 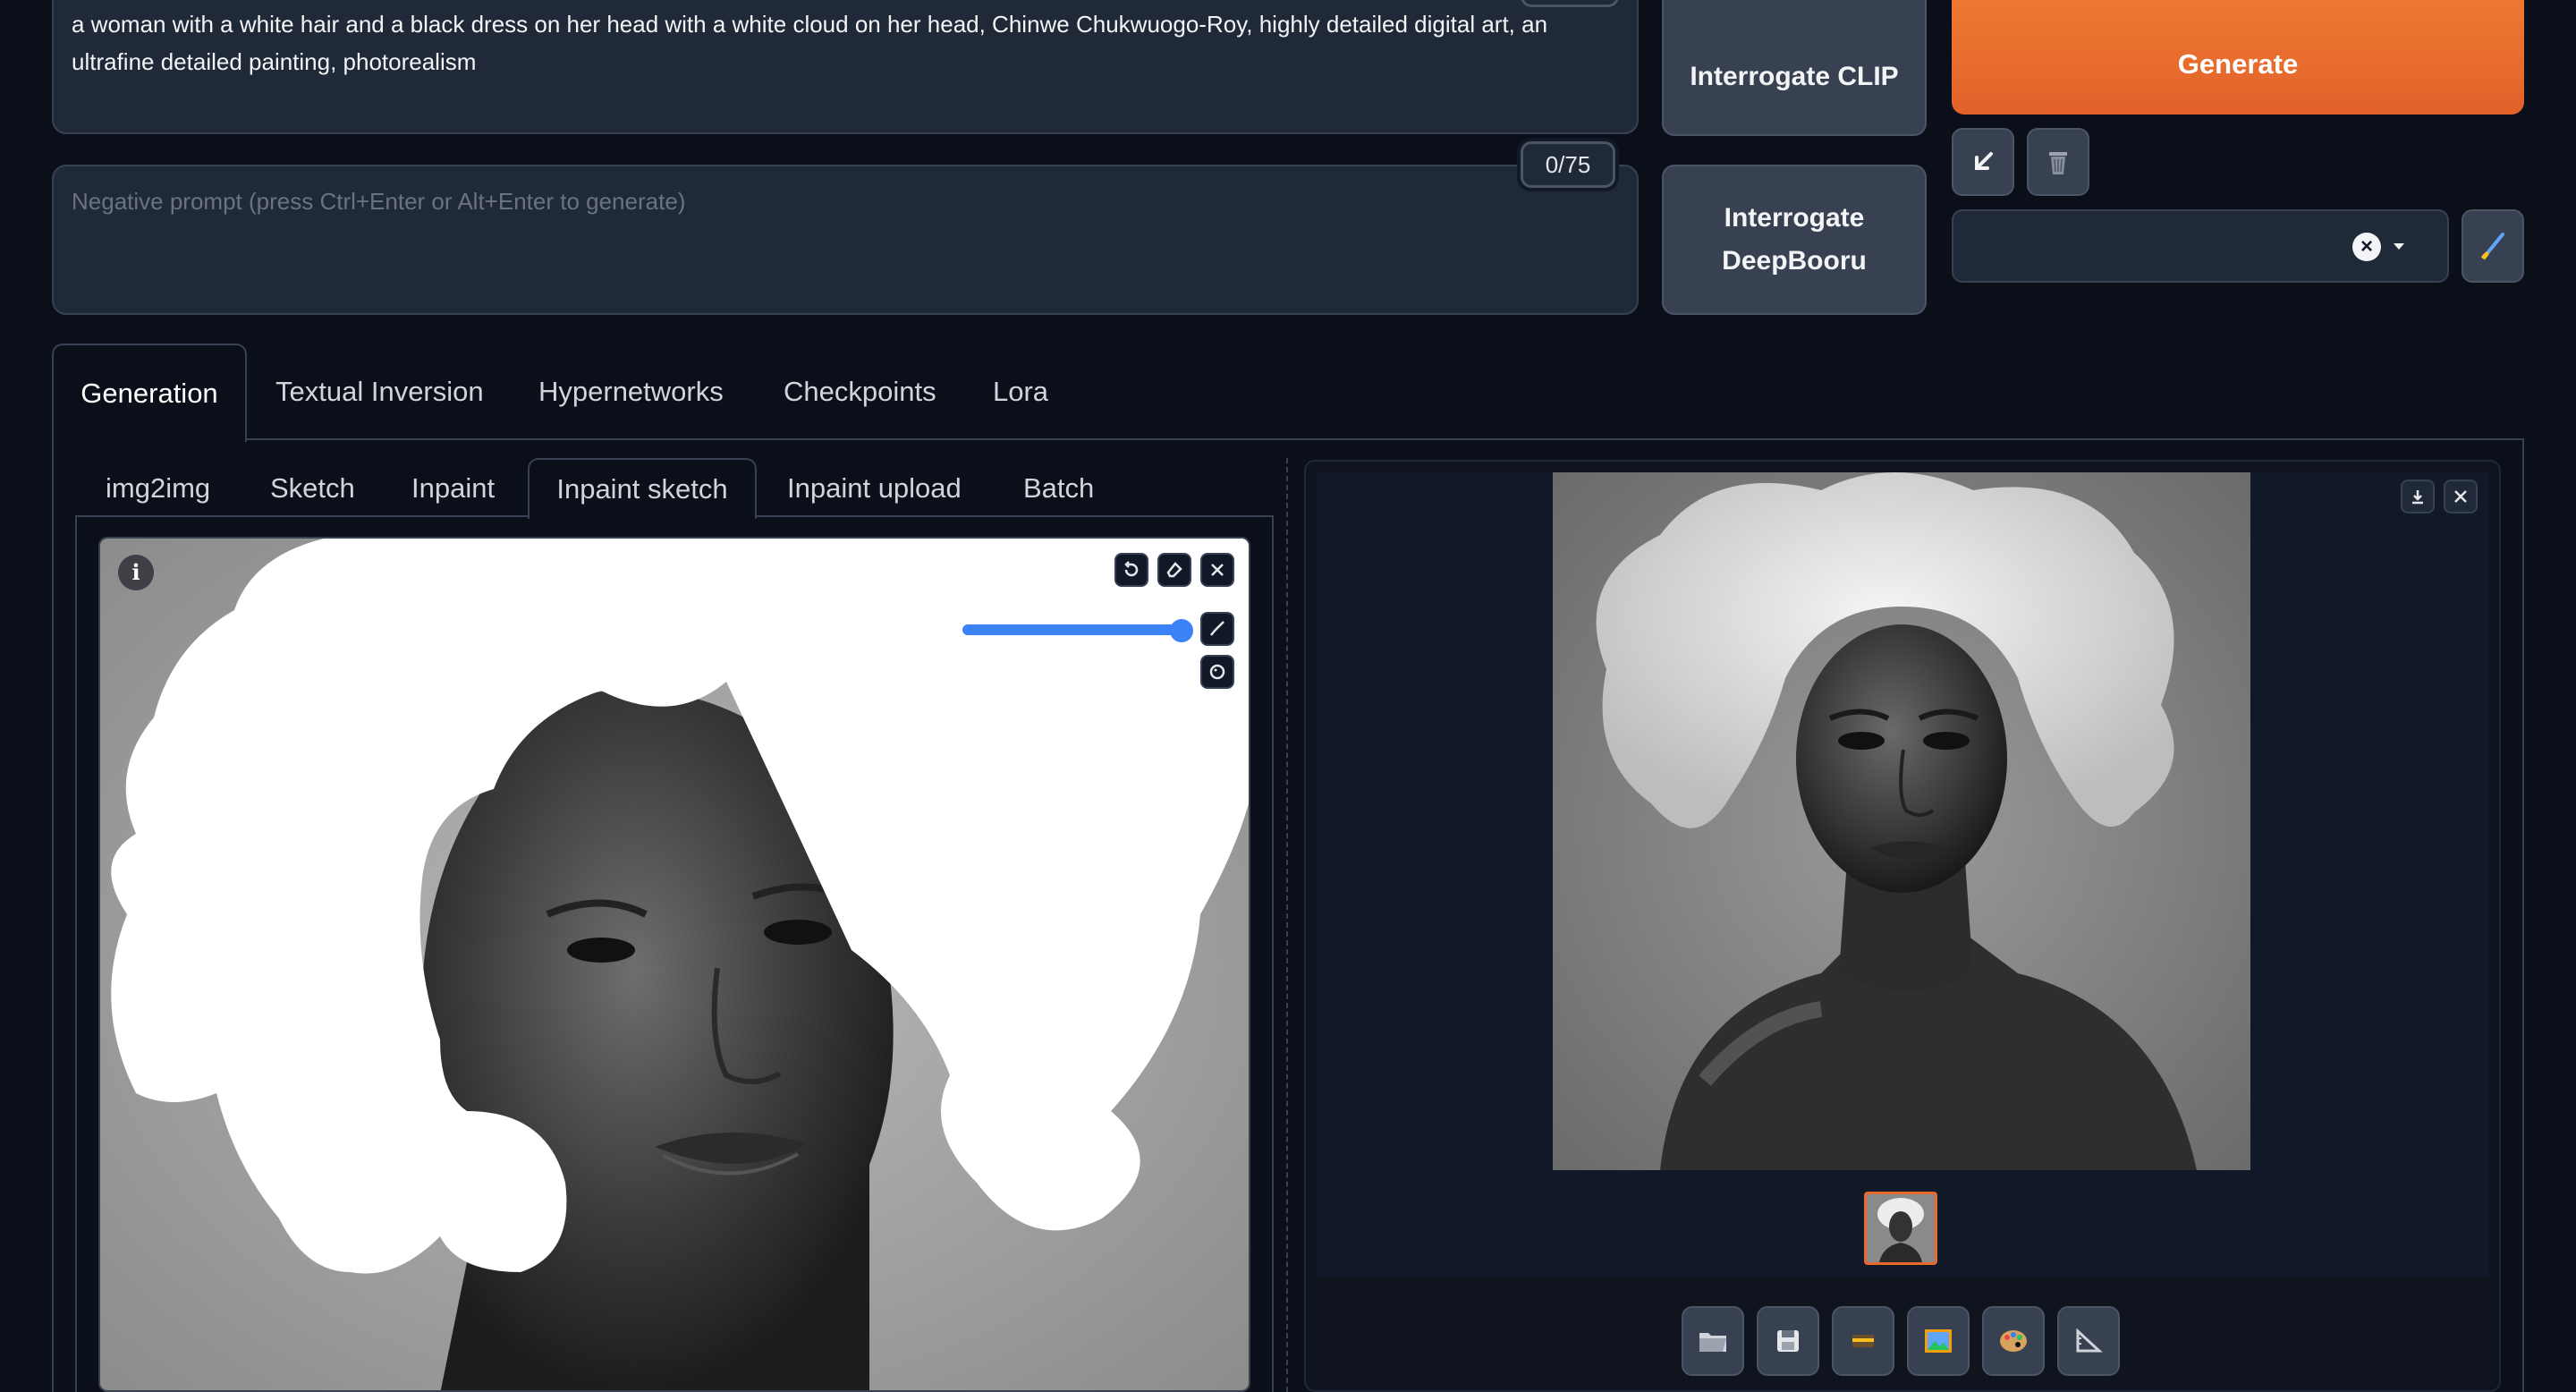 I want to click on subtab-img2img-label: img2img, so click(x=158, y=488).